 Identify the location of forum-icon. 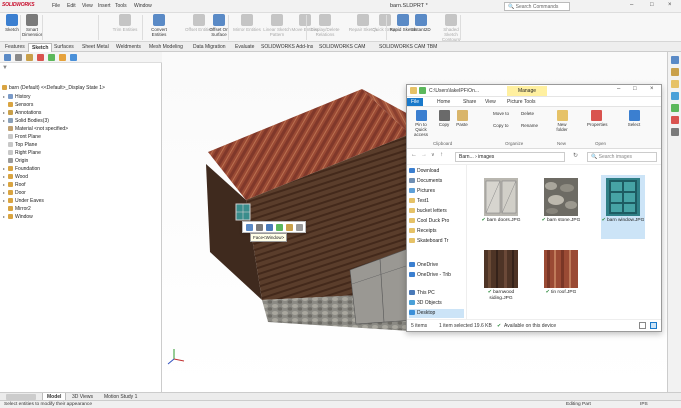
(675, 132).